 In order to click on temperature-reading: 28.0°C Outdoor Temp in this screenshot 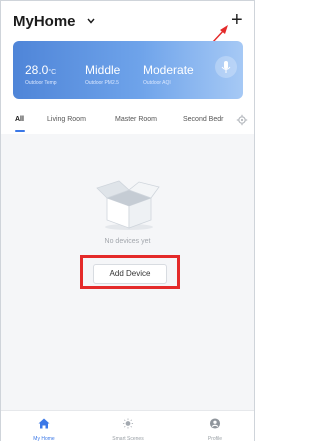, I will do `click(41, 73)`.